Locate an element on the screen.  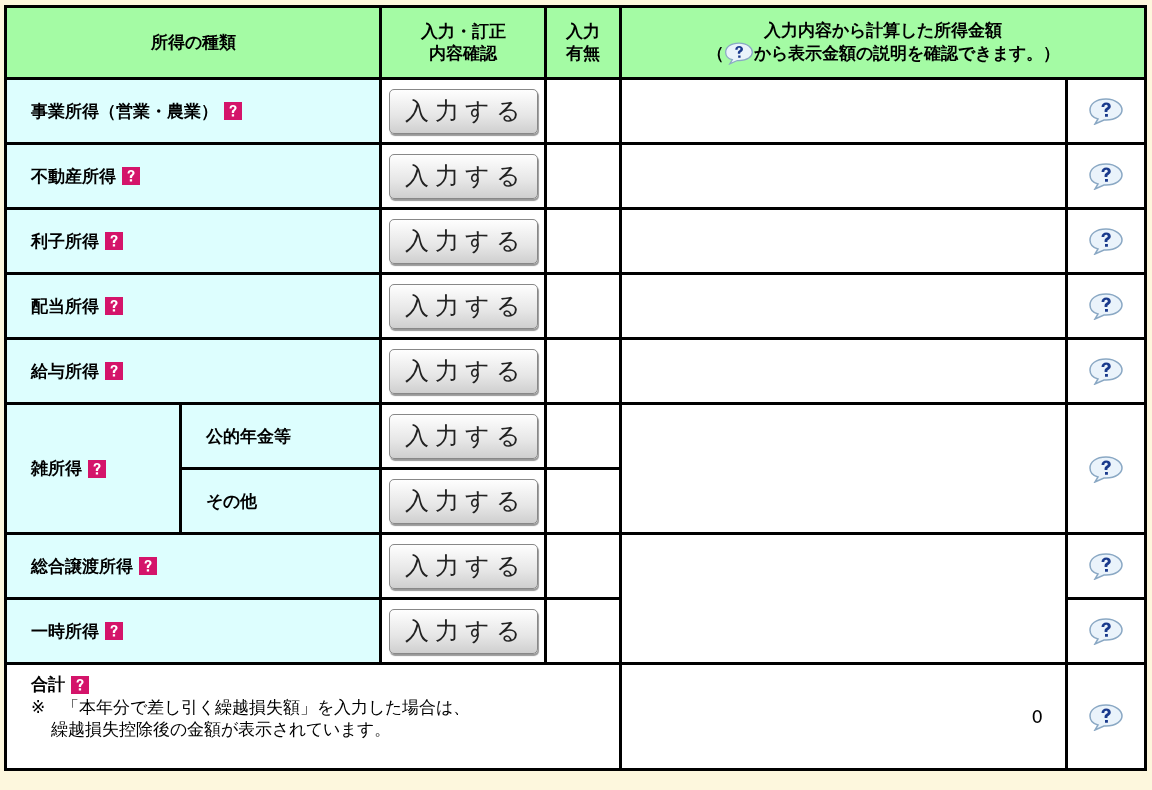
total-label: 合計 is located at coordinates (48, 684).